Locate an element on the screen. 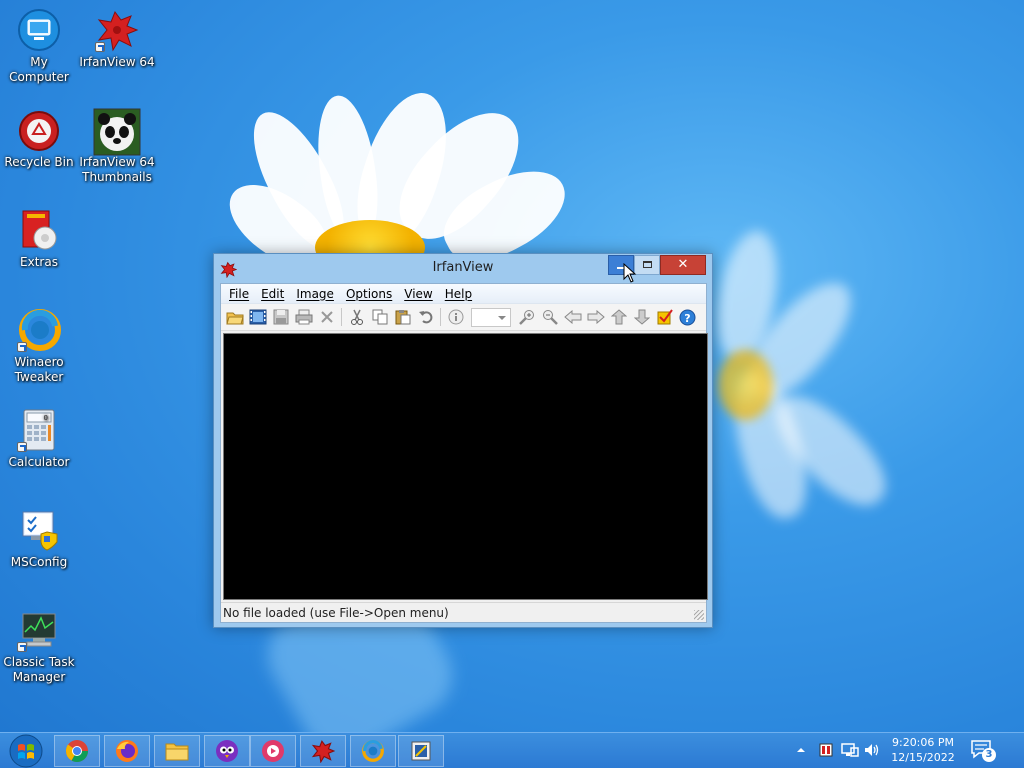  desktop-icon-label: IrfanView 64 is located at coordinates (117, 62).